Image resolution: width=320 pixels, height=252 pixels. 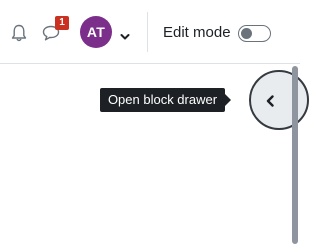 I want to click on page-scrollbar, so click(x=295, y=155).